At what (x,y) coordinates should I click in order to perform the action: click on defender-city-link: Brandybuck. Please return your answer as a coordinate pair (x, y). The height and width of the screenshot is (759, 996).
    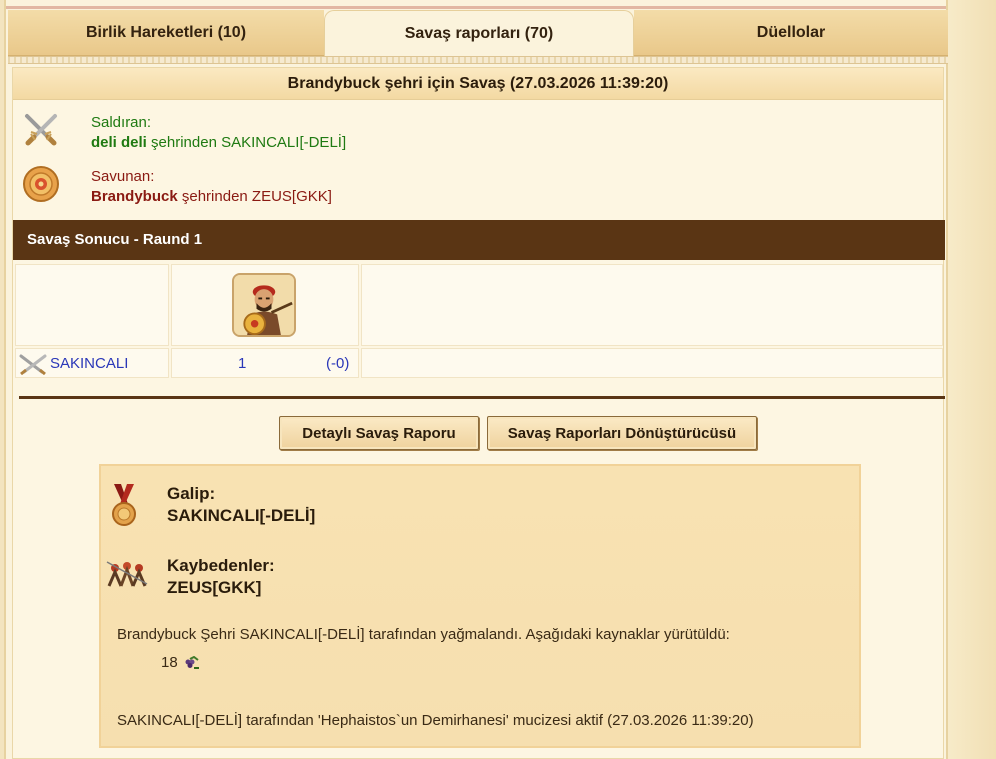
    Looking at the image, I should click on (134, 196).